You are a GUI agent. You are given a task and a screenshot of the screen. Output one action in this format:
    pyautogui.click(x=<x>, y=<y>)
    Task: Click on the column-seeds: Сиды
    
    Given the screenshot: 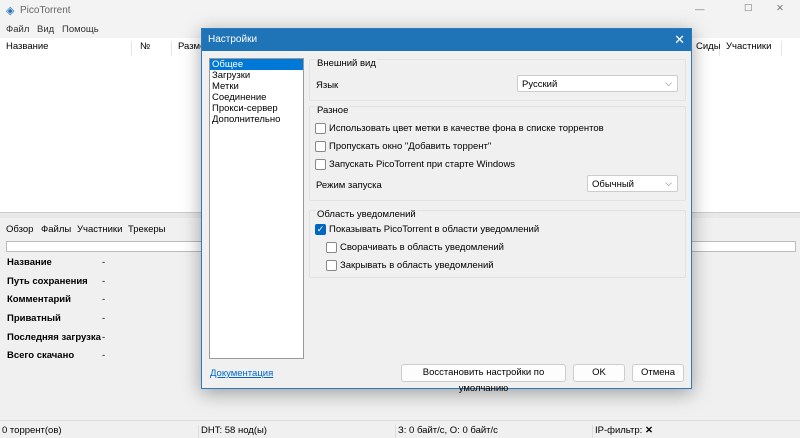 What is the action you would take?
    pyautogui.click(x=705, y=48)
    